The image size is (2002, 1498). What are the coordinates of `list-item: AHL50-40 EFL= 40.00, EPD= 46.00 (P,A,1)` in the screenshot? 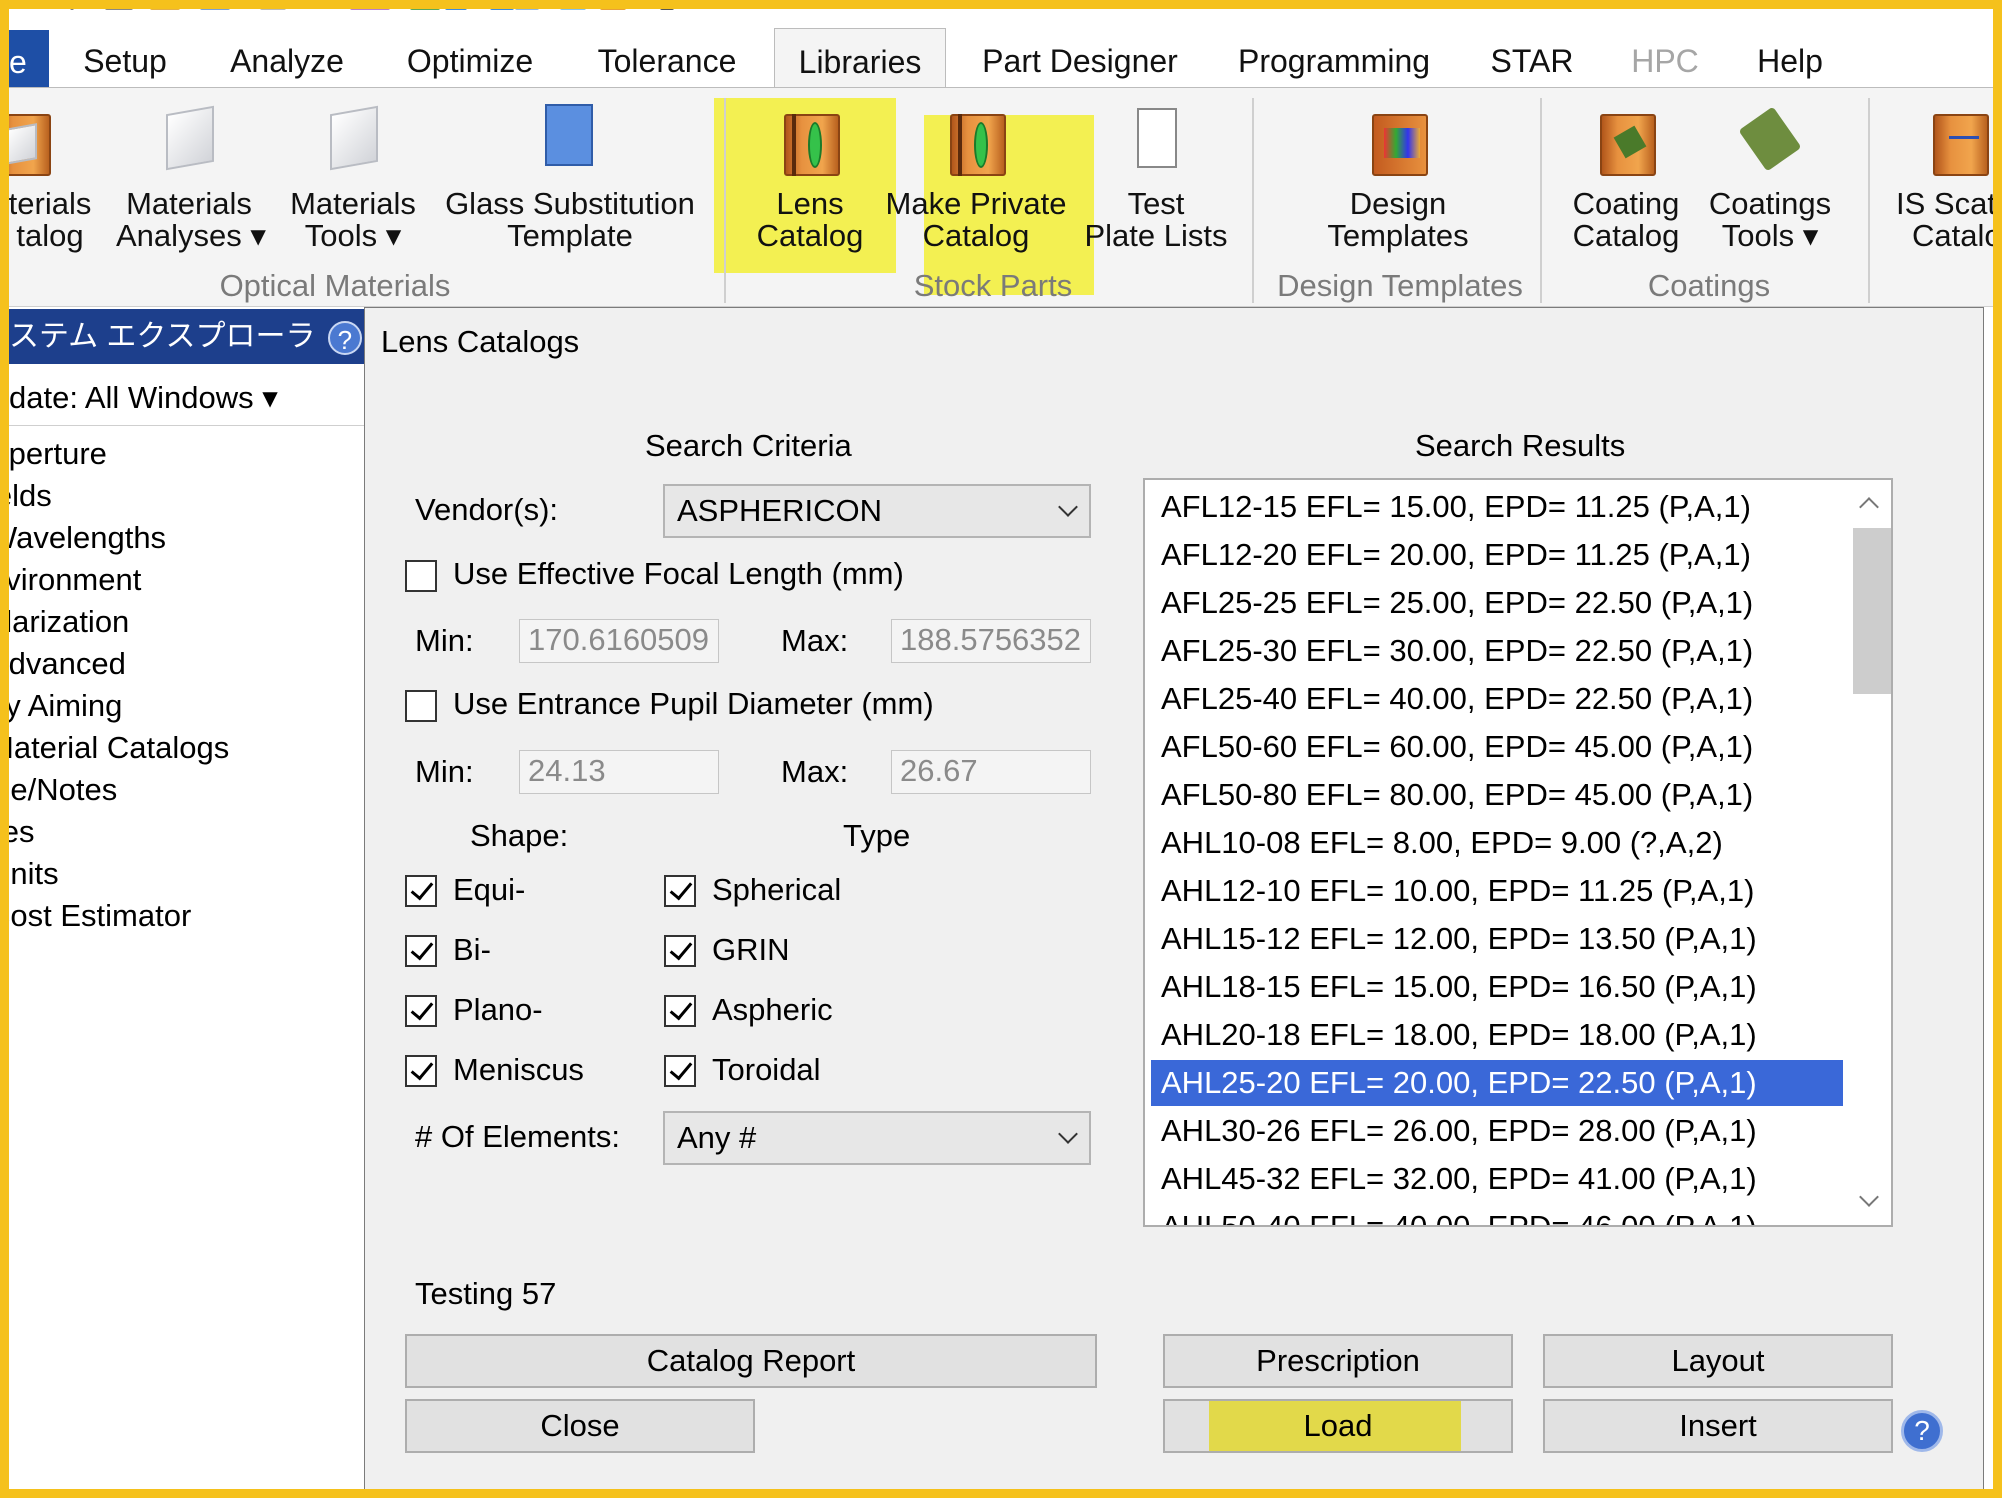 It's located at (1497, 1214).